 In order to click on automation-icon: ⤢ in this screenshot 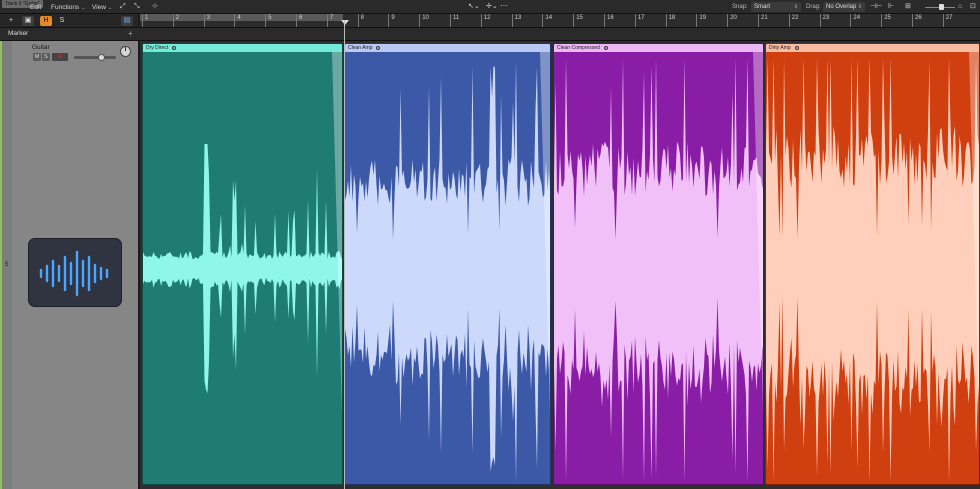, I will do `click(123, 7)`.